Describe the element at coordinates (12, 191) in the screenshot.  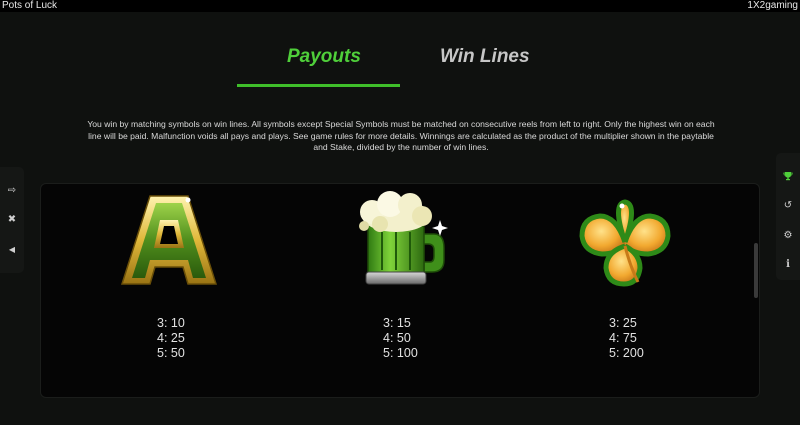
I see `exit-icon: ⇨` at that location.